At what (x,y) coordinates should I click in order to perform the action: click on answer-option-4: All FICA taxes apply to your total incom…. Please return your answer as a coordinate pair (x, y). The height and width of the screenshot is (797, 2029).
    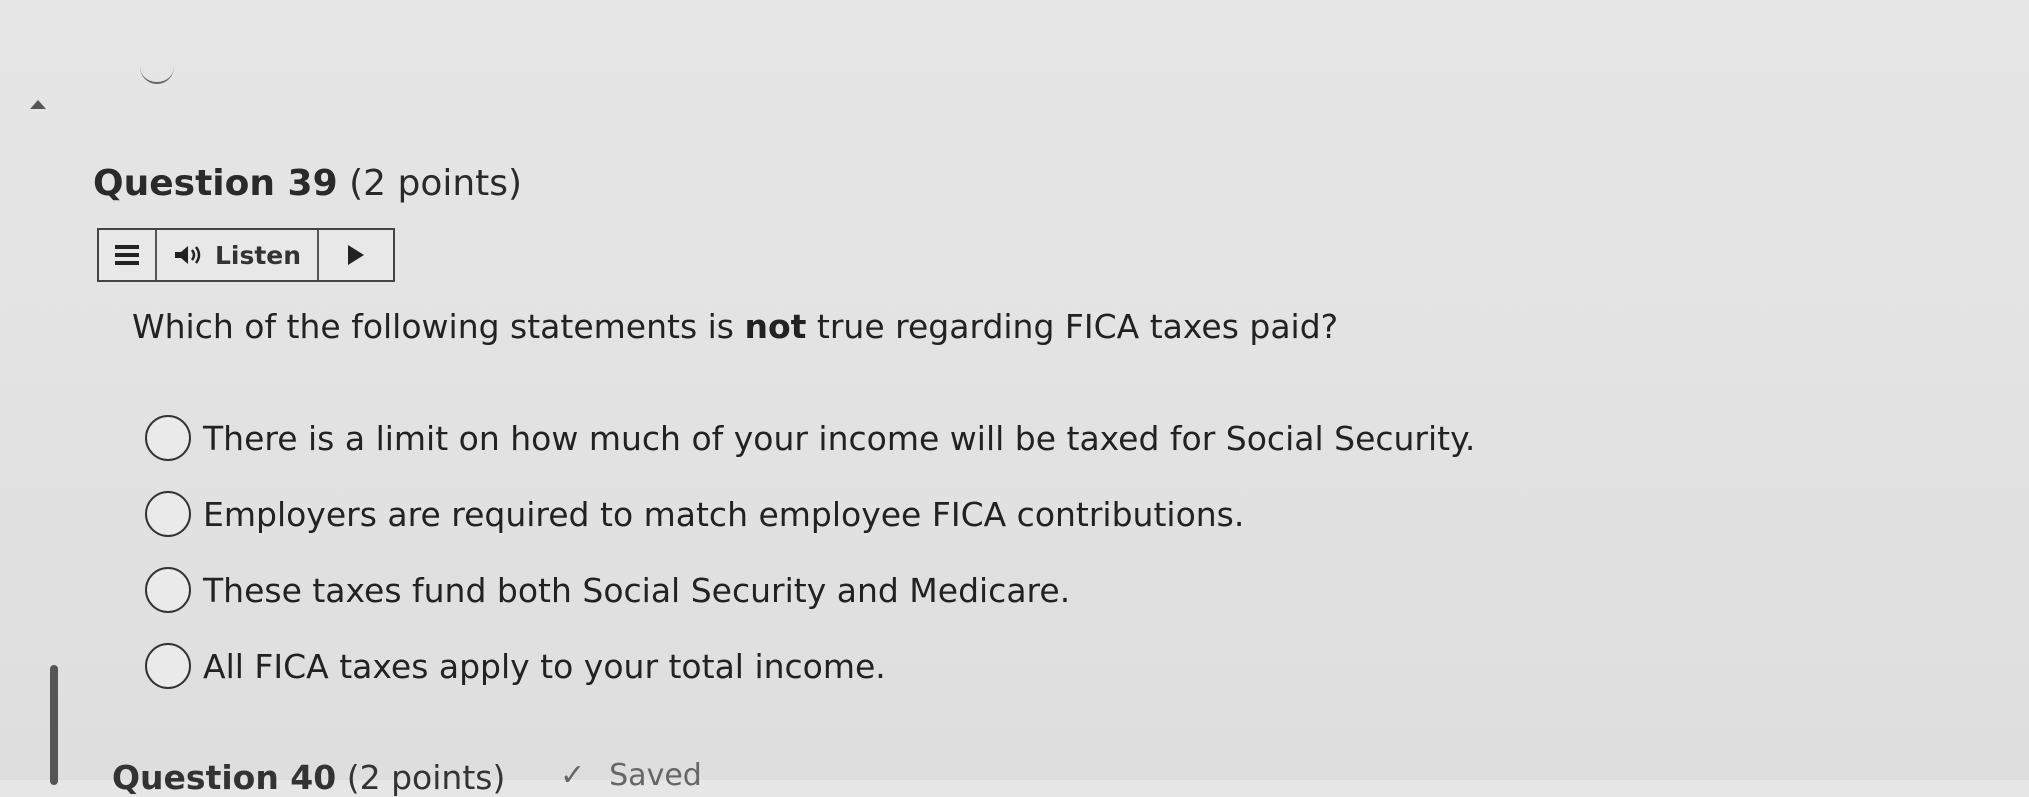
    Looking at the image, I should click on (810, 666).